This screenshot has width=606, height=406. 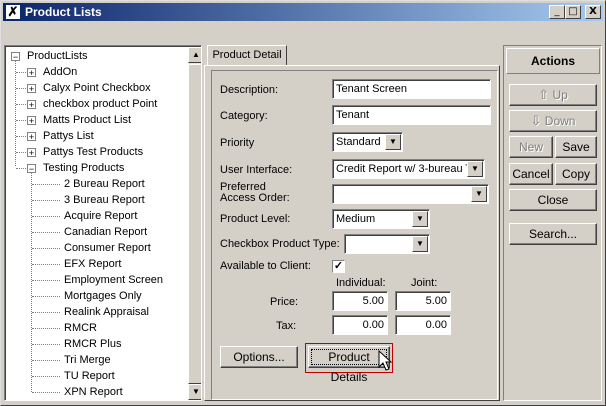 I want to click on tree-item-label: checkbox product Point, so click(x=100, y=104).